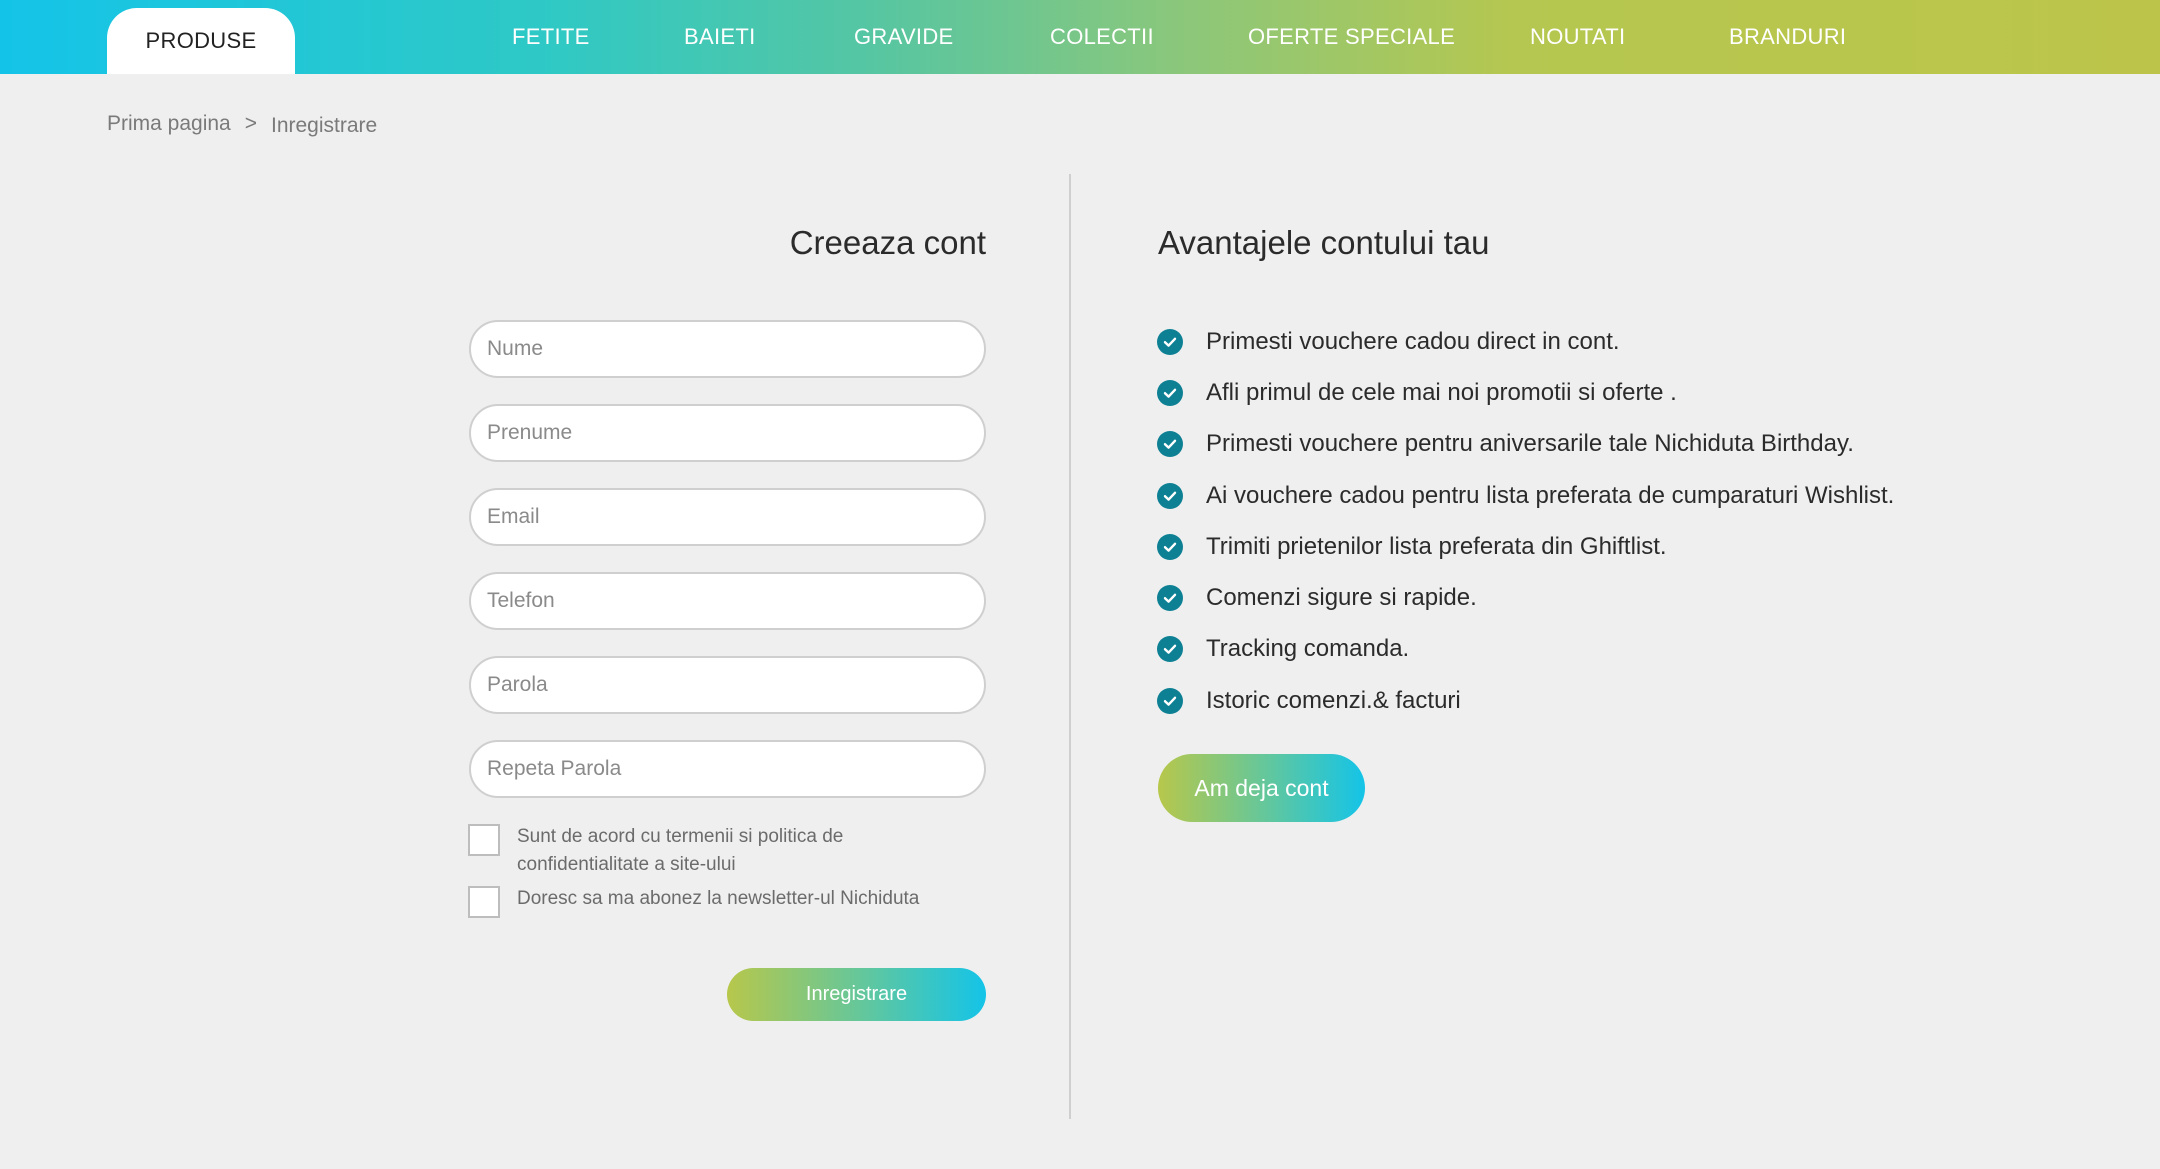 This screenshot has width=2160, height=1169. What do you see at coordinates (727, 517) in the screenshot?
I see `email-input` at bounding box center [727, 517].